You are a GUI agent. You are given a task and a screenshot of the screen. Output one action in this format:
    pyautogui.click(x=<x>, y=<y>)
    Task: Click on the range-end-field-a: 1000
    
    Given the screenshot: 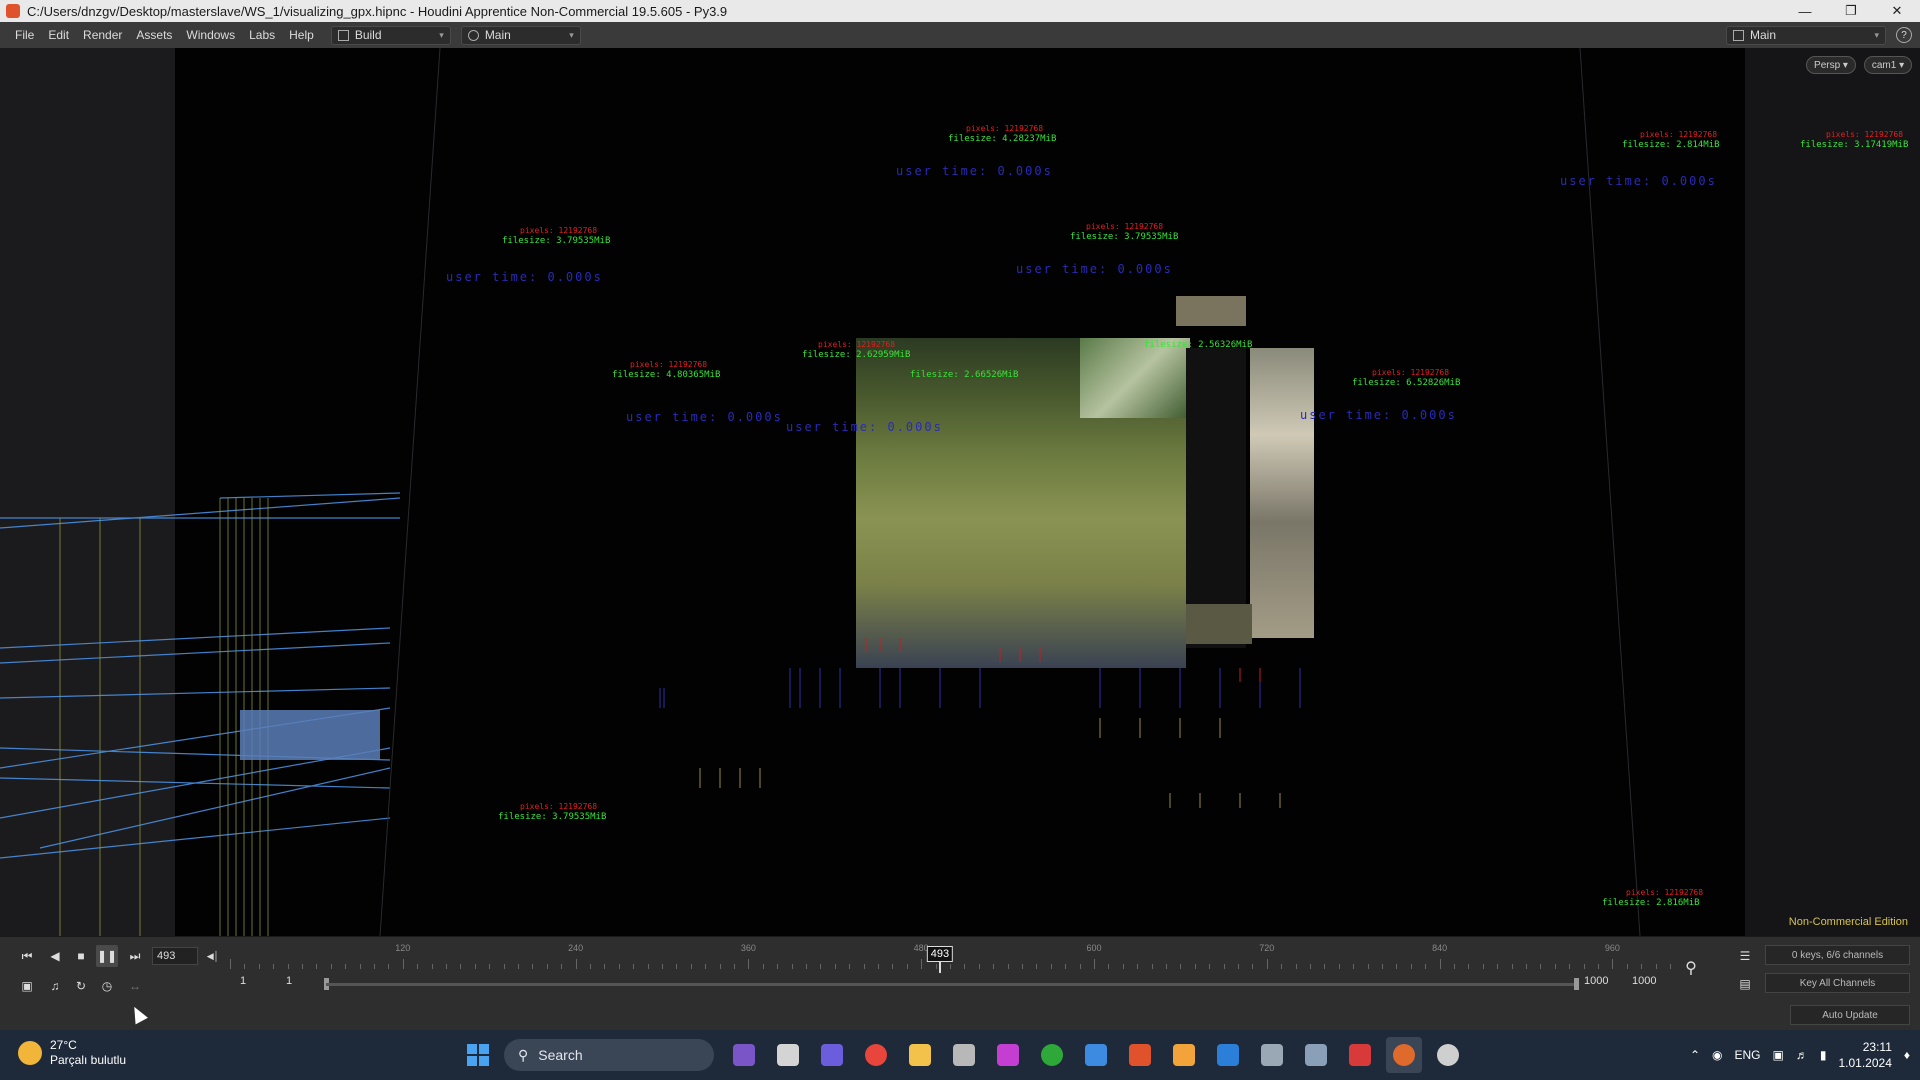 What is the action you would take?
    pyautogui.click(x=1596, y=981)
    